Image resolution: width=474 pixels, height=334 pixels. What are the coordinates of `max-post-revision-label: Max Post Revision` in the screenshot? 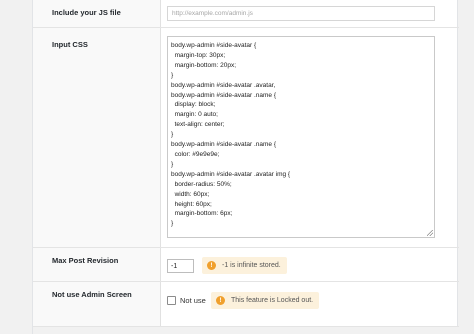 It's located at (85, 260).